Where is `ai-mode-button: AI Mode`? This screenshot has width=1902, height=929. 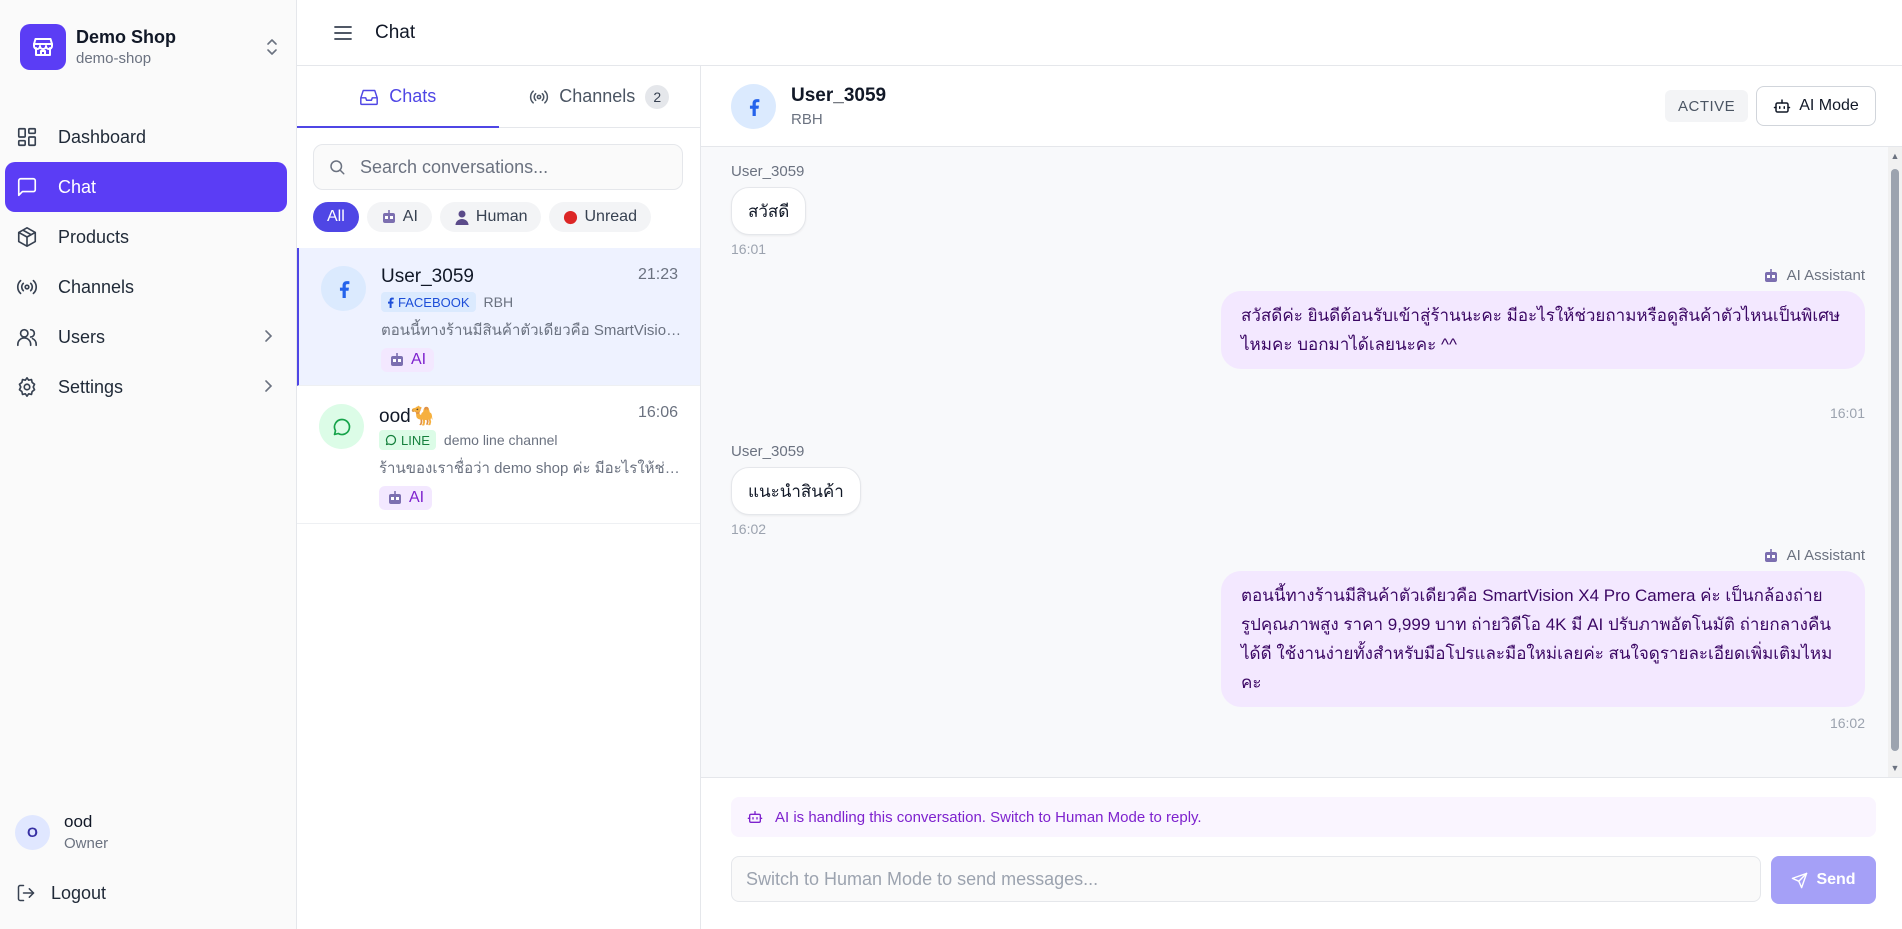 ai-mode-button: AI Mode is located at coordinates (1816, 106).